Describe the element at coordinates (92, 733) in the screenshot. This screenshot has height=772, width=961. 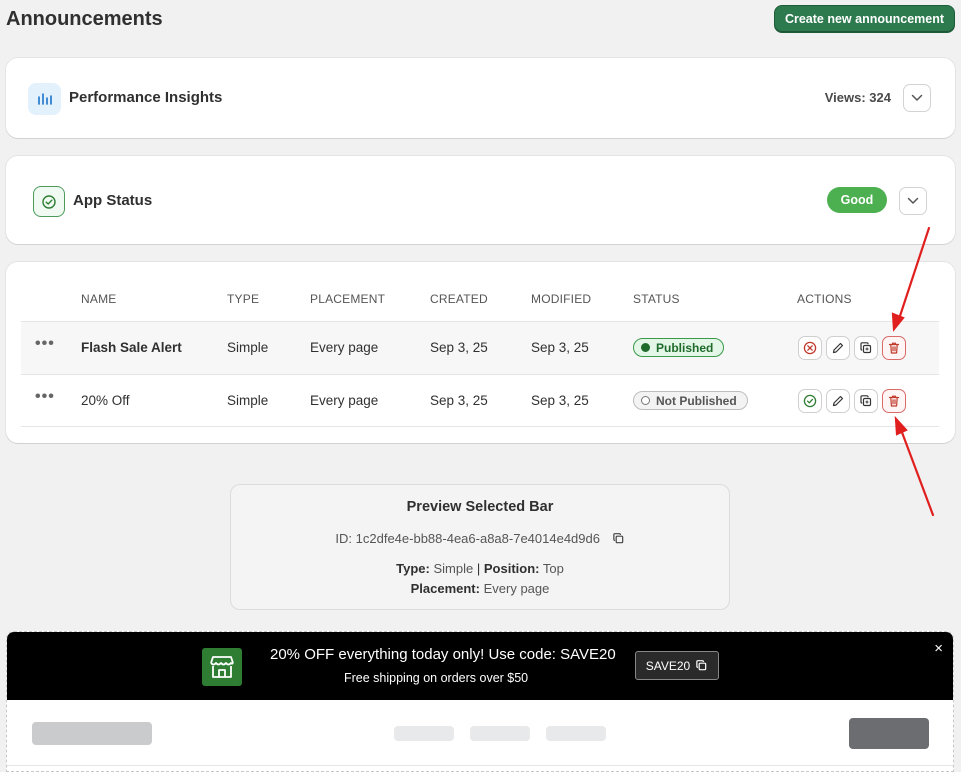
I see `logo-placeholder` at that location.